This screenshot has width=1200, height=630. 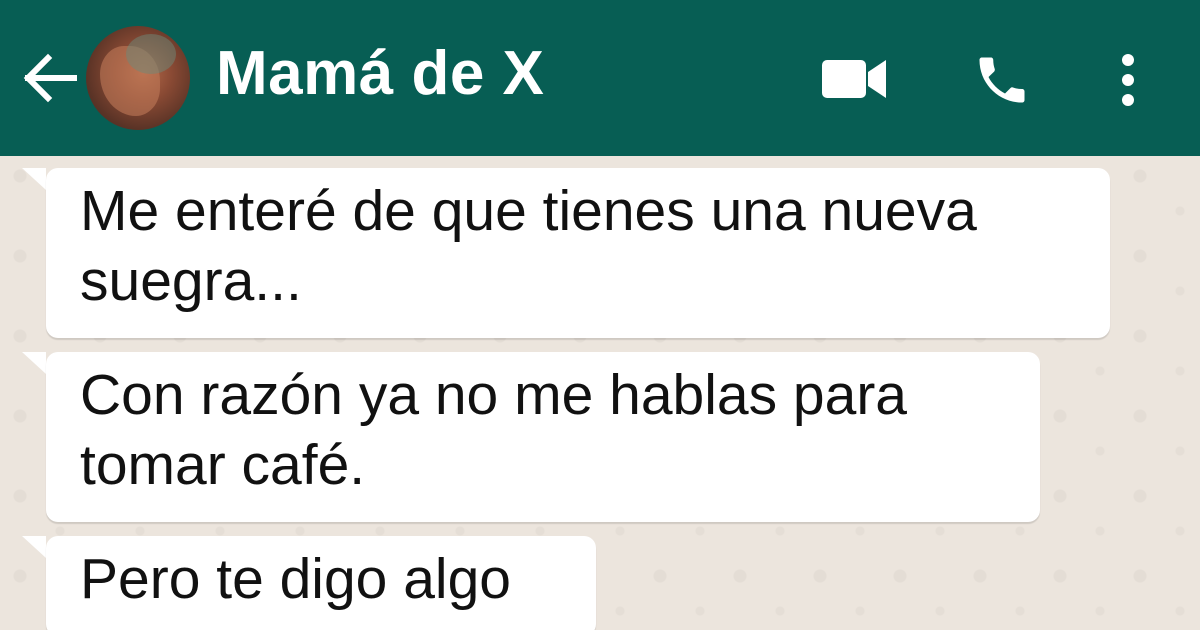 What do you see at coordinates (494, 395) in the screenshot?
I see `message-text: Con razón ya no me hablas para` at bounding box center [494, 395].